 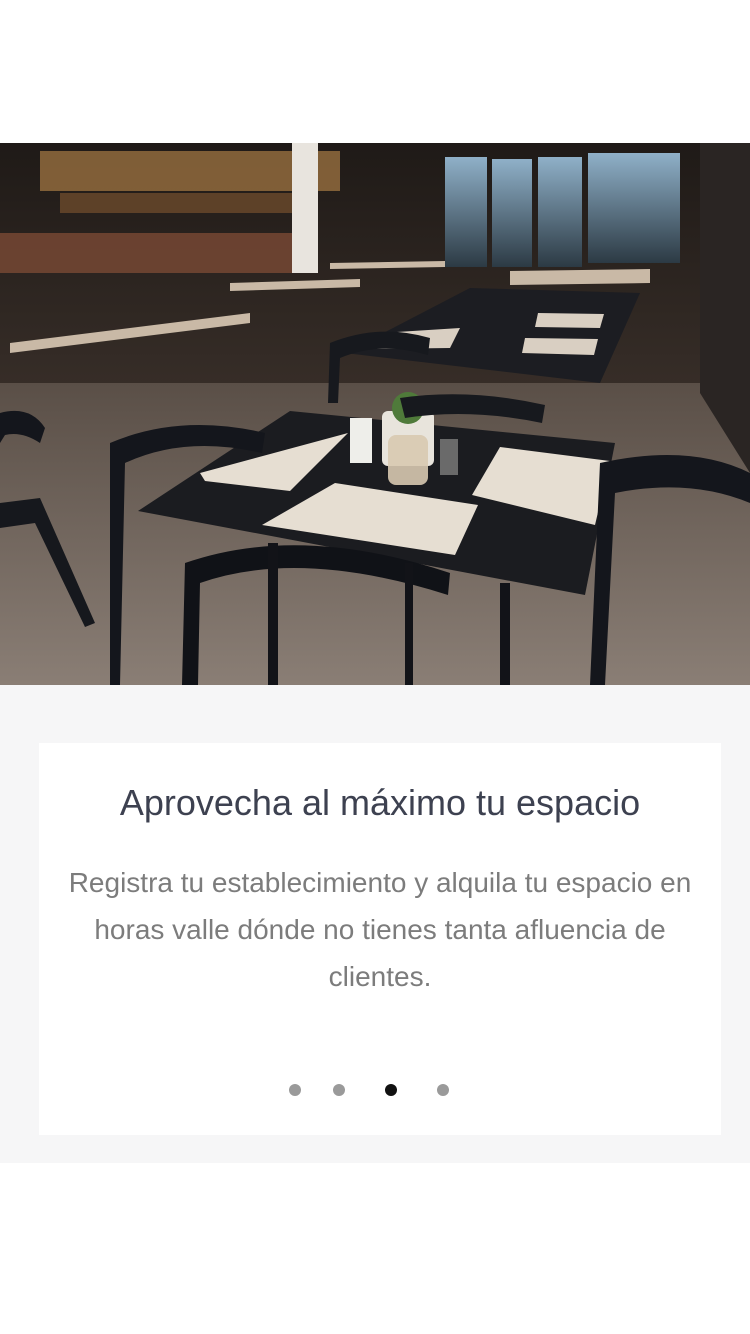 I want to click on onboarding-title: Aprovecha al máximo tu espacio, so click(x=380, y=802).